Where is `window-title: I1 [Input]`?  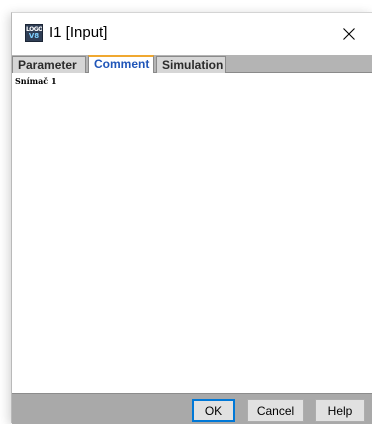
window-title: I1 [Input] is located at coordinates (78, 32).